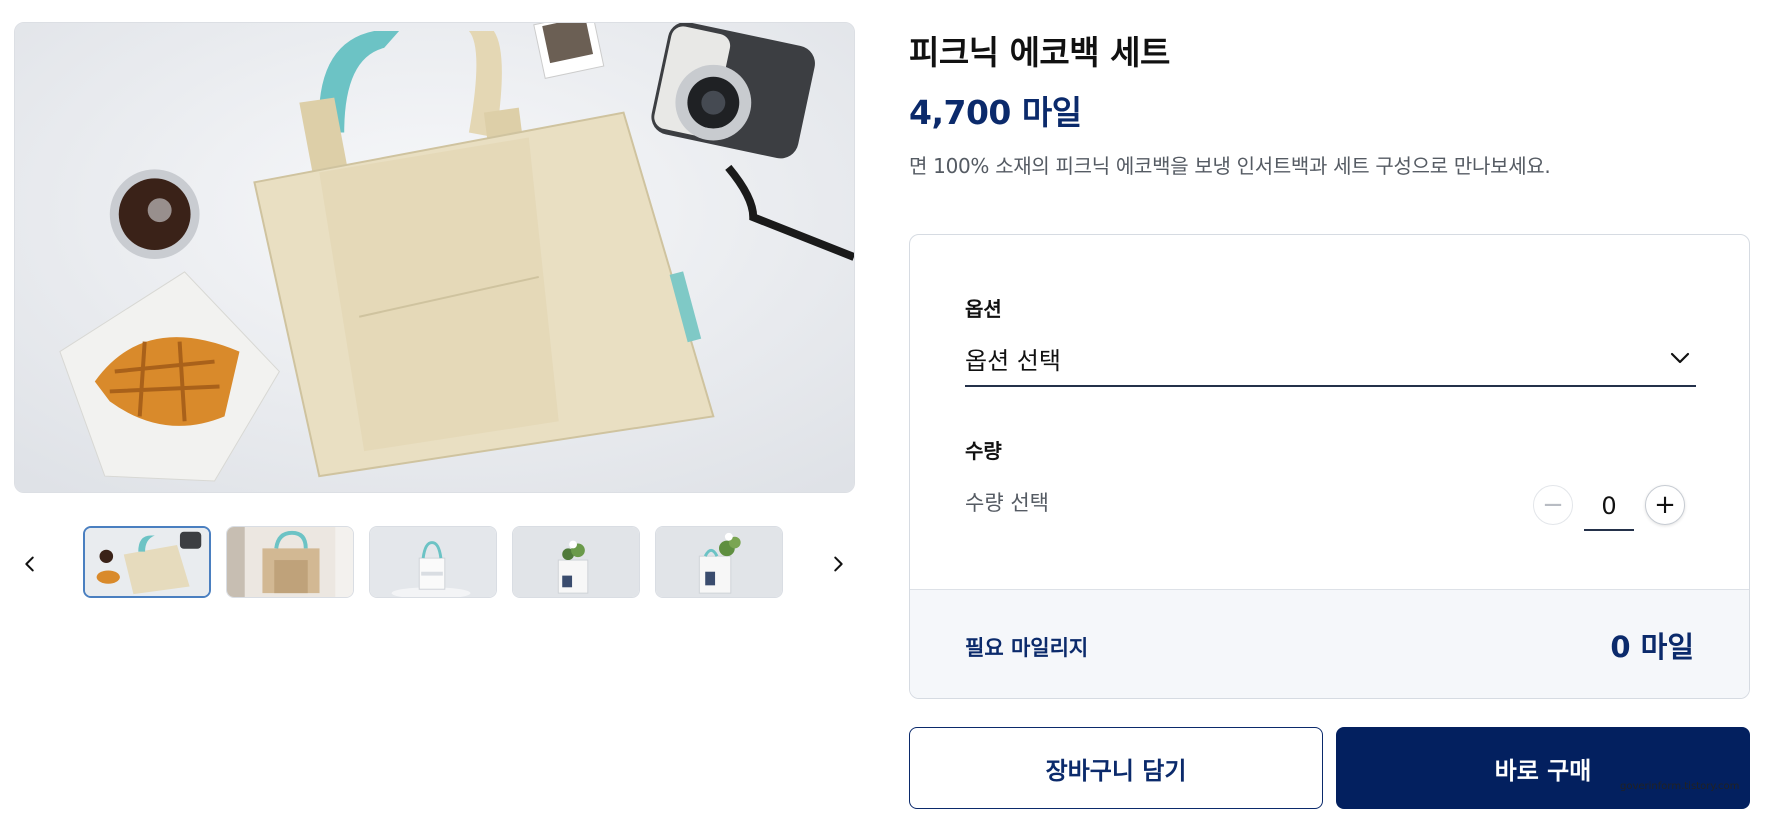  Describe the element at coordinates (1652, 647) in the screenshot. I see `mileage-value: 0 마일` at that location.